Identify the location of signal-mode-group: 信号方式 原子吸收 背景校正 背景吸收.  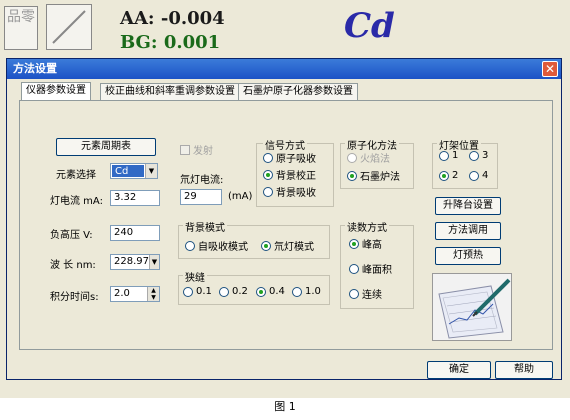
(295, 172).